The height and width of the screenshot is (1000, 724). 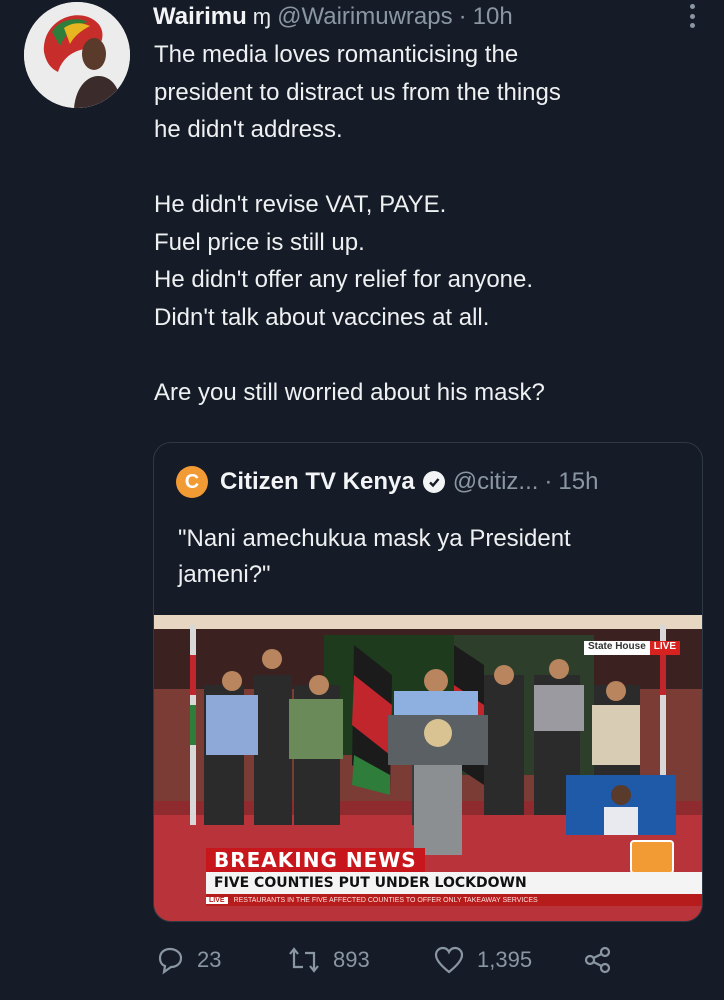 I want to click on news-headline: FIVE COUNTIES PUT UNDER LOCKDOWN, so click(x=454, y=883).